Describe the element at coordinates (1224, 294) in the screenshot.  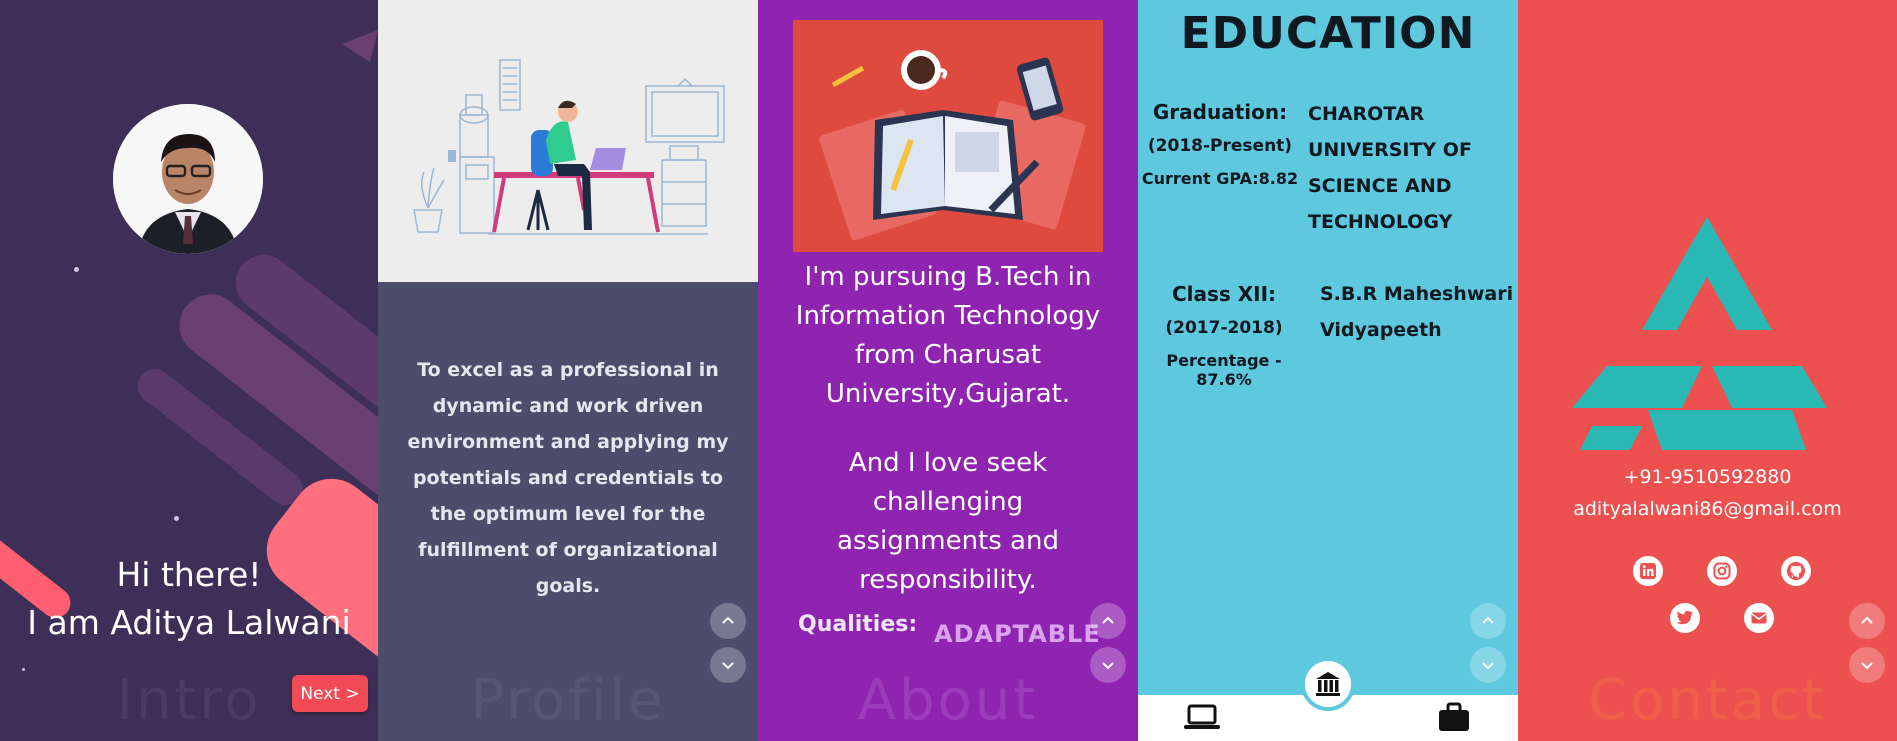
I see `edu-level: Class XII:` at that location.